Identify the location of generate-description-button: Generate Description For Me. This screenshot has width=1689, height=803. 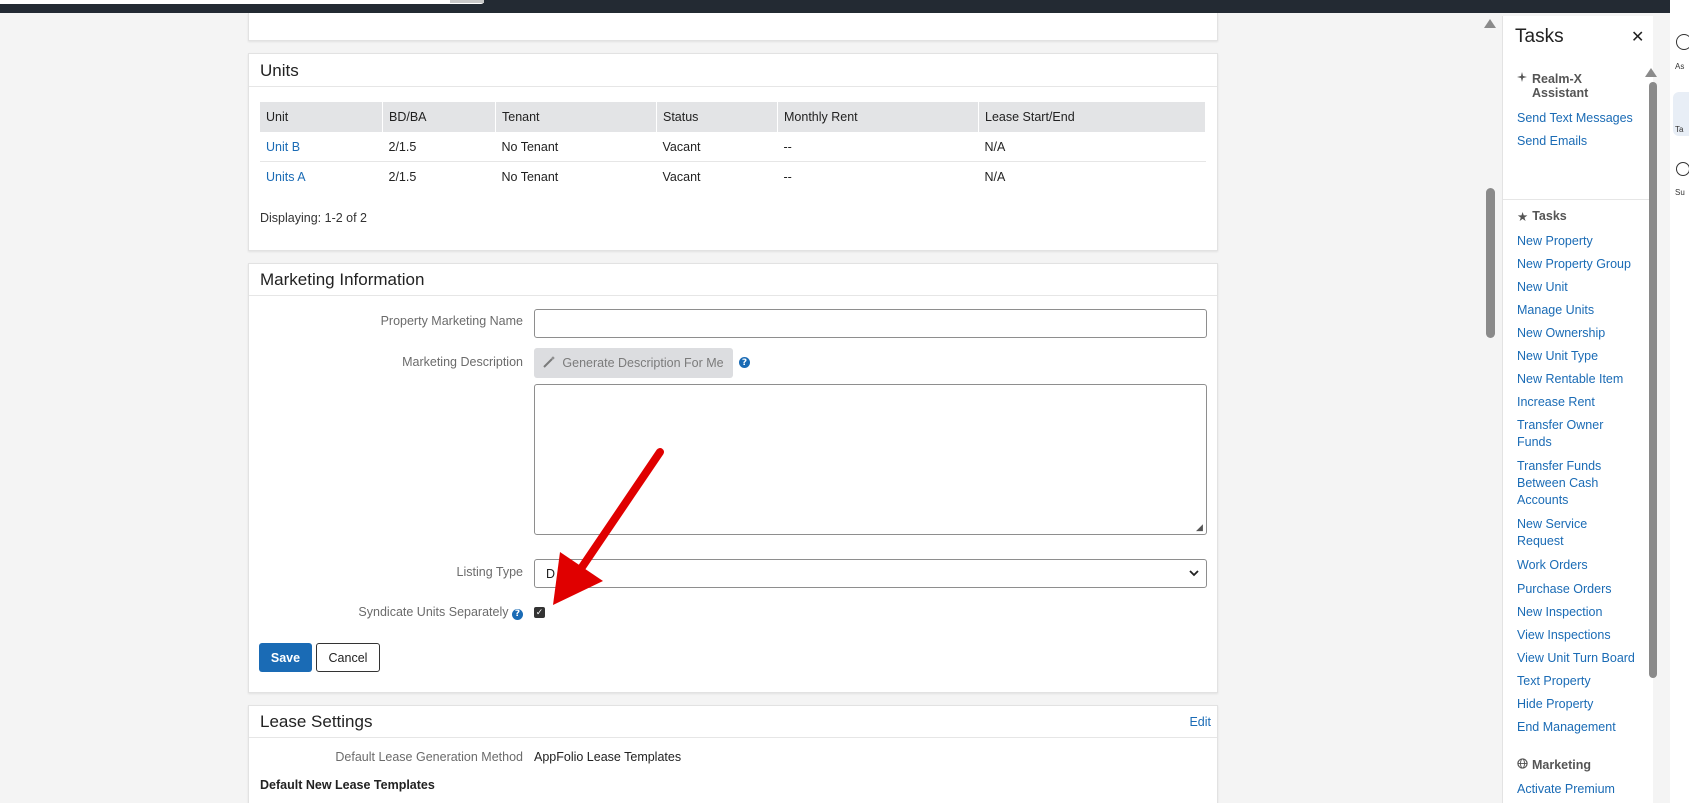
(633, 363).